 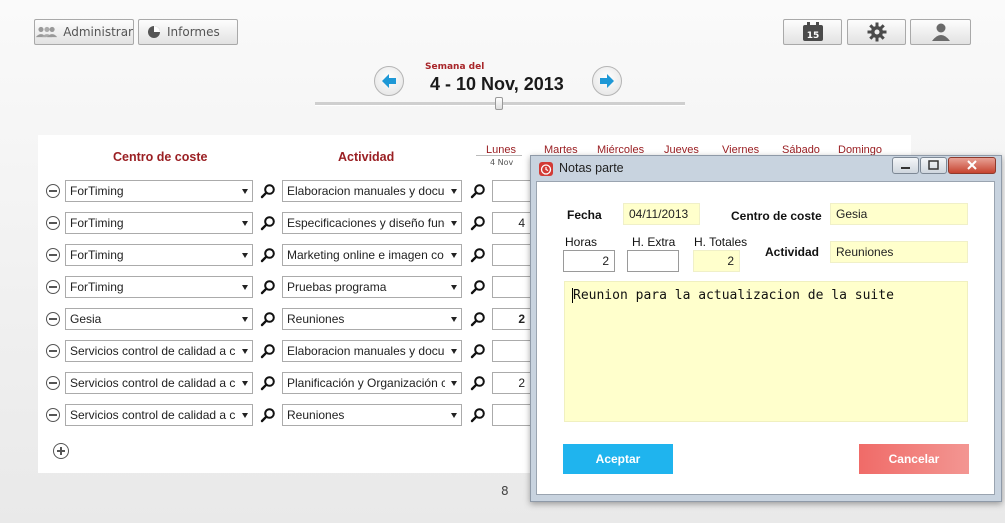 What do you see at coordinates (86, 319) in the screenshot?
I see `cost-center-value: Gesia` at bounding box center [86, 319].